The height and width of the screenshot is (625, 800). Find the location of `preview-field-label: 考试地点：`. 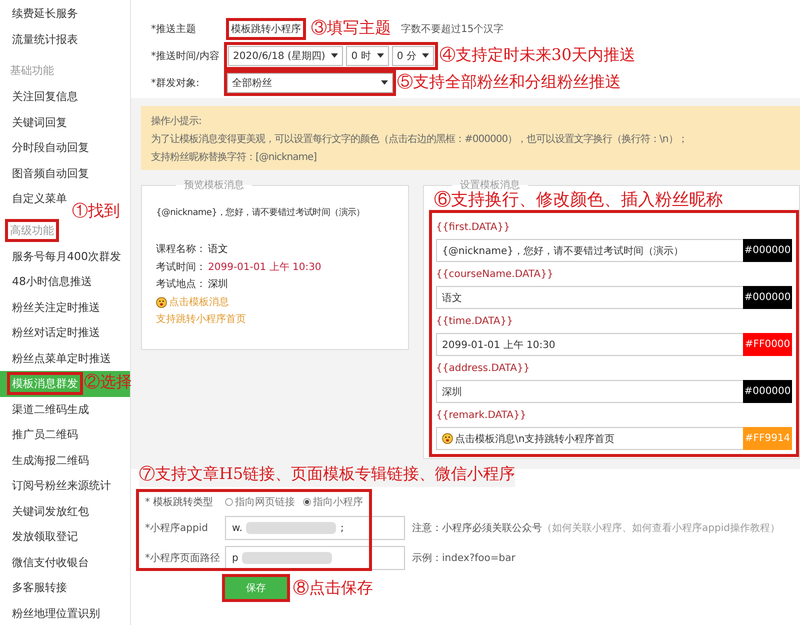

preview-field-label: 考试地点： is located at coordinates (181, 285).